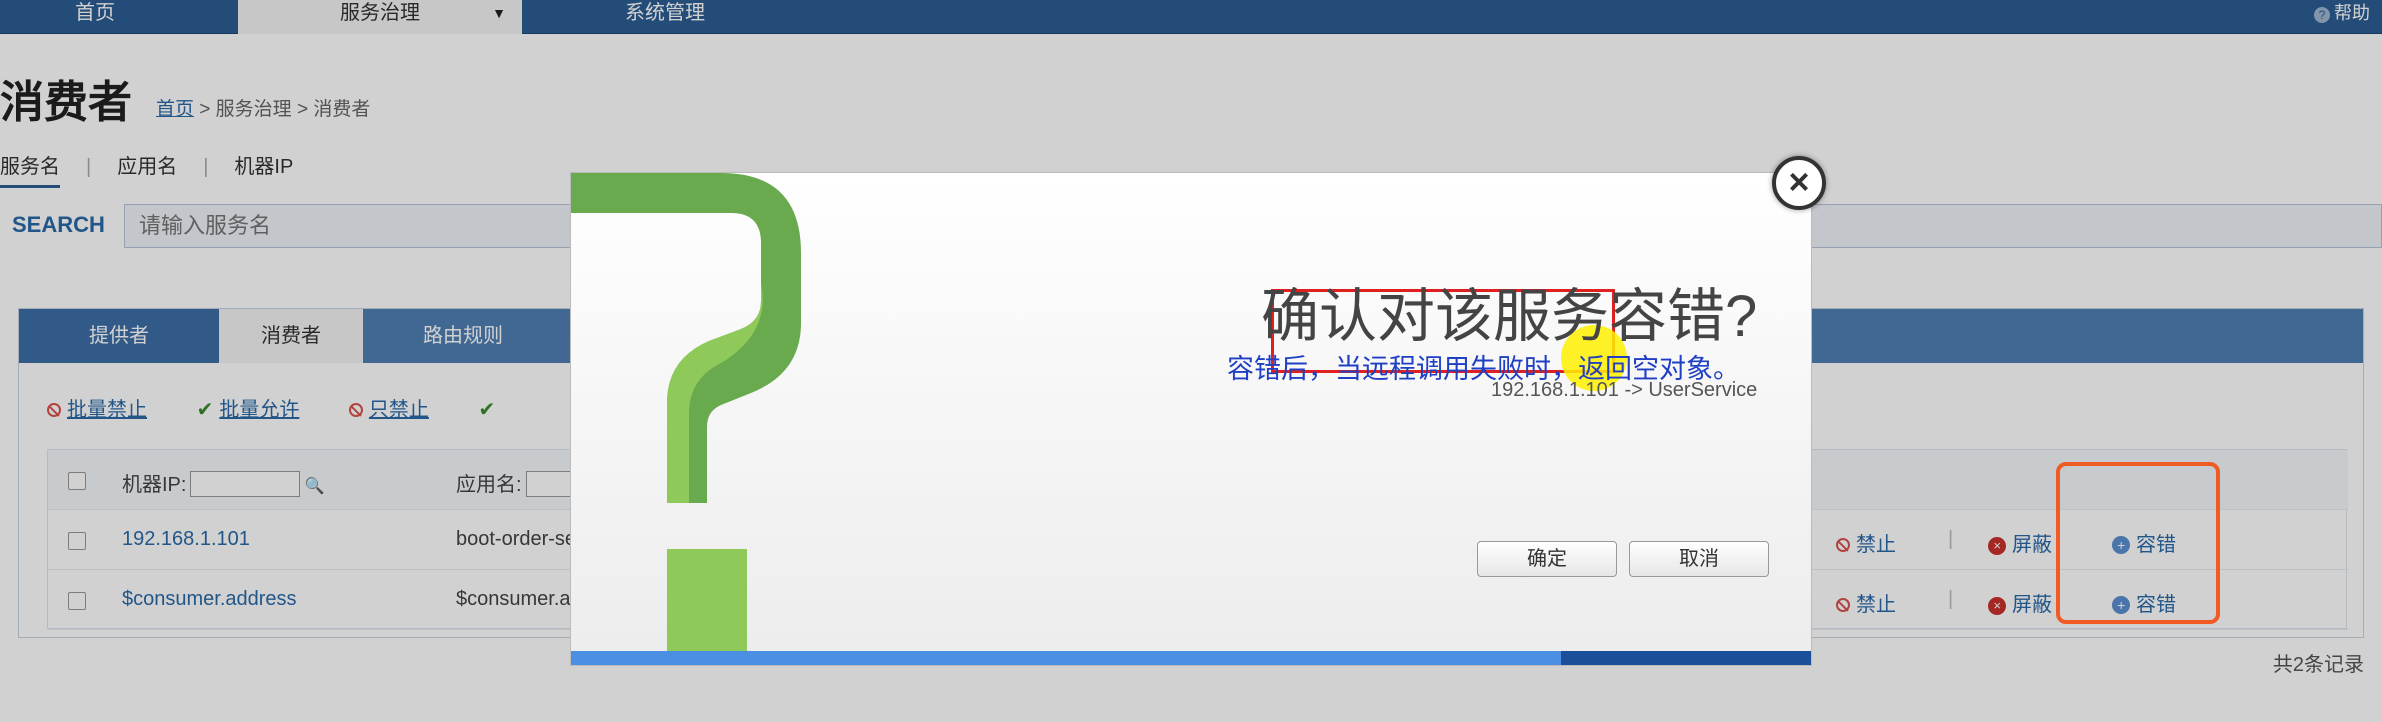  Describe the element at coordinates (2138, 543) in the screenshot. I see `highlight-annotation` at that location.